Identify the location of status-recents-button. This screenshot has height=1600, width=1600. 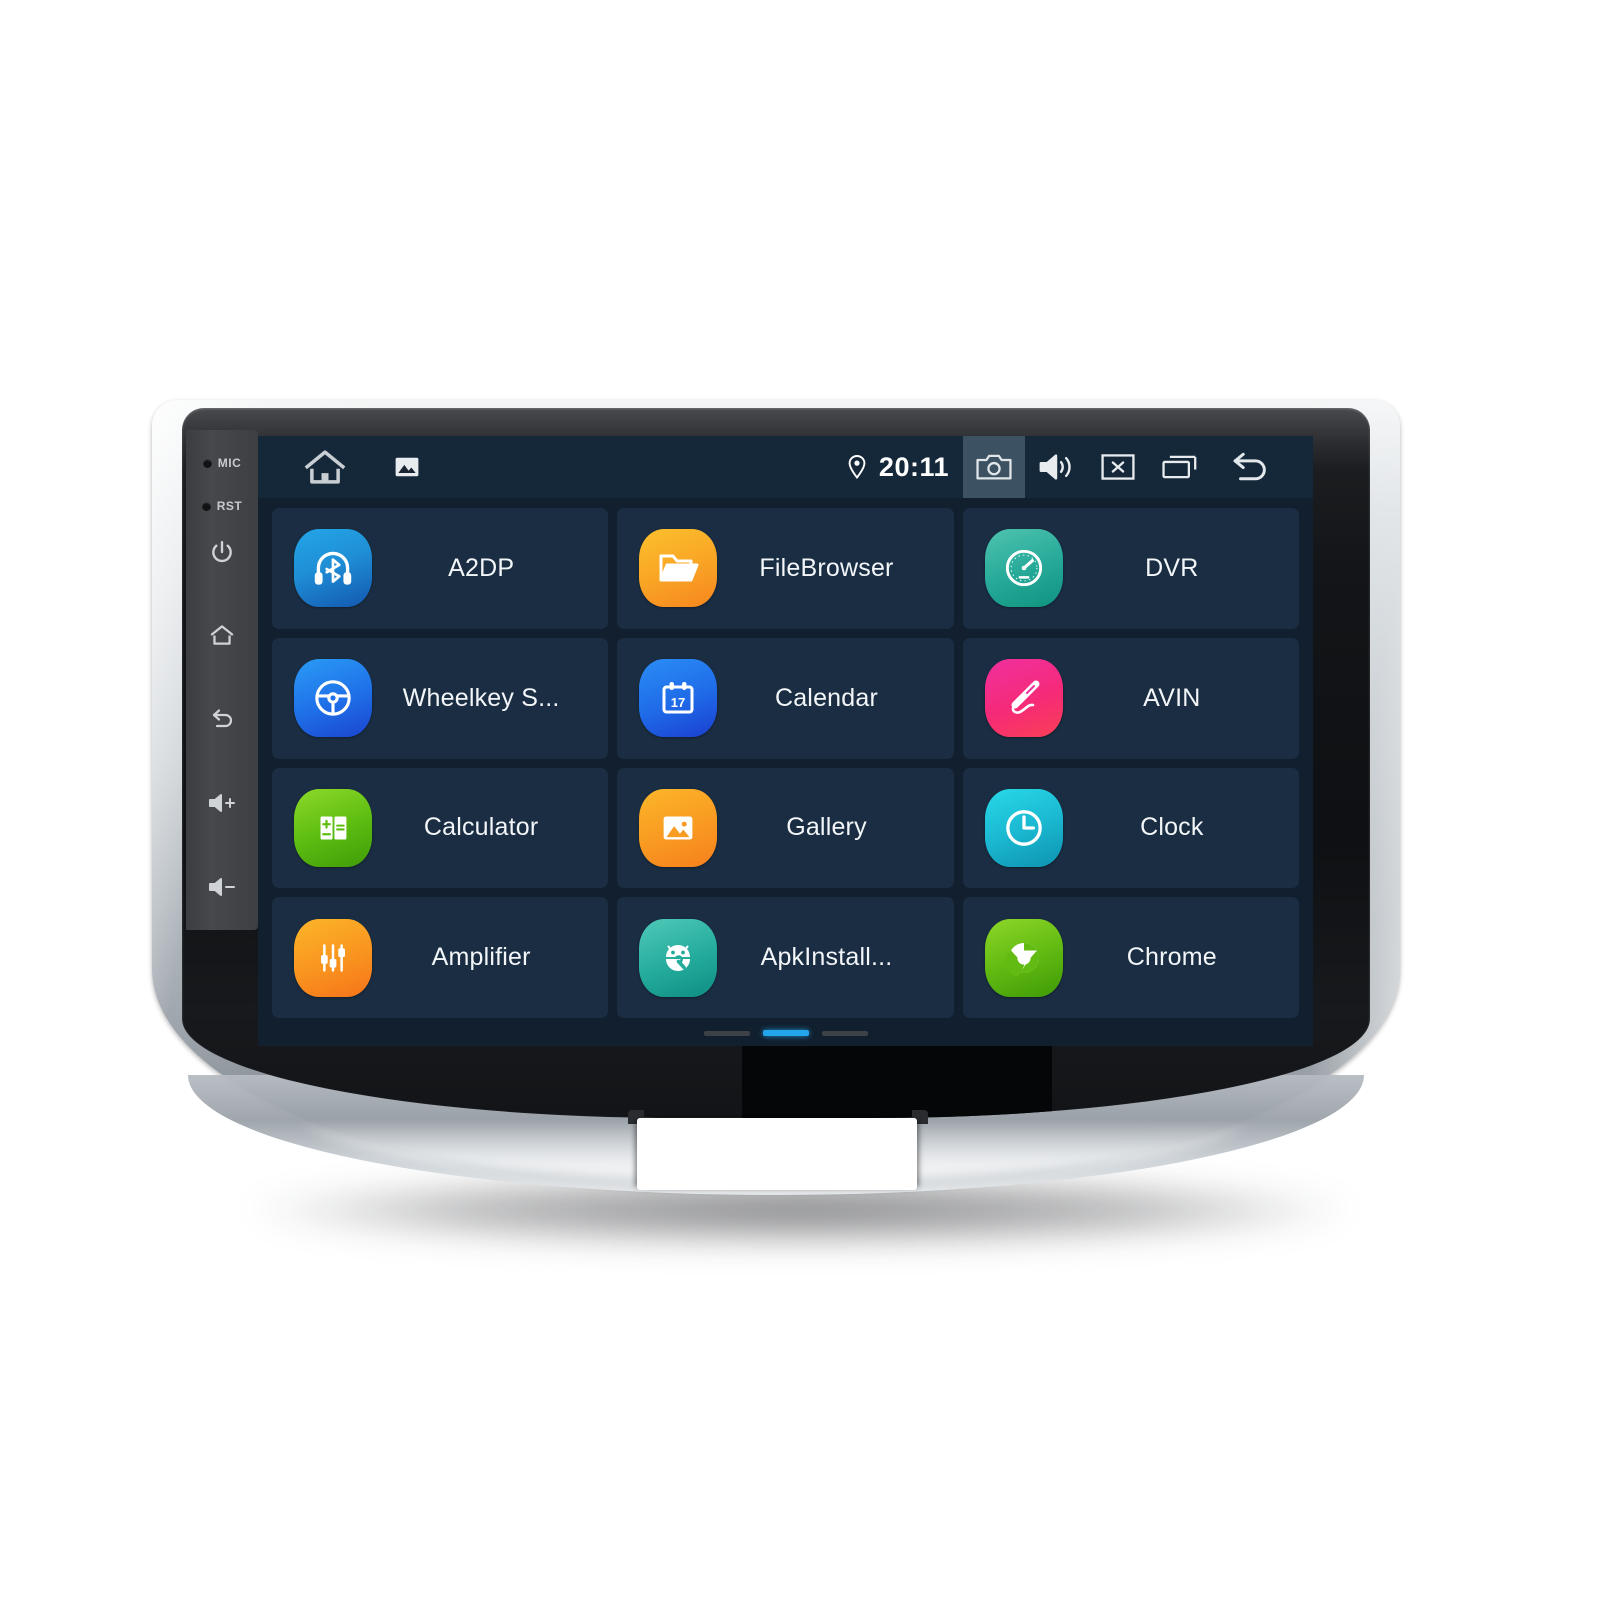
(1180, 467).